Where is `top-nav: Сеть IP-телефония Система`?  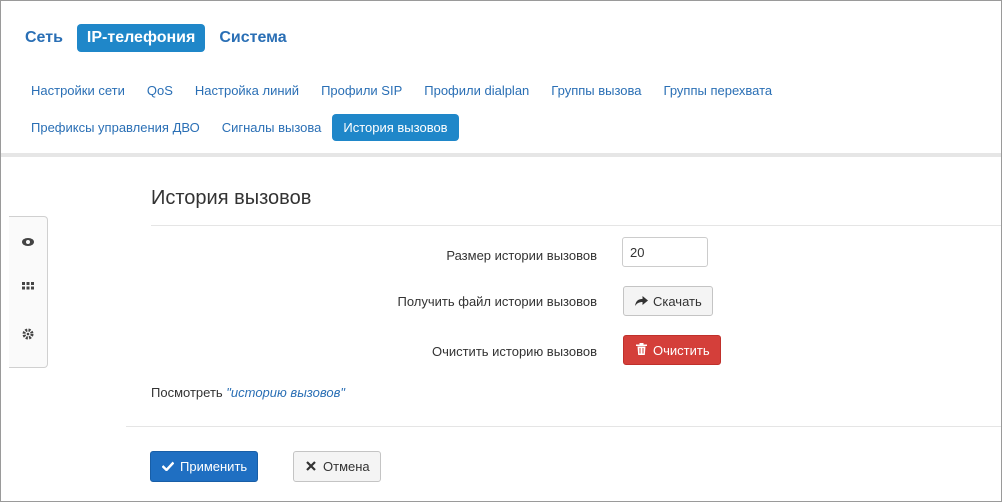
top-nav: Сеть IP-телефония Система is located at coordinates (158, 38).